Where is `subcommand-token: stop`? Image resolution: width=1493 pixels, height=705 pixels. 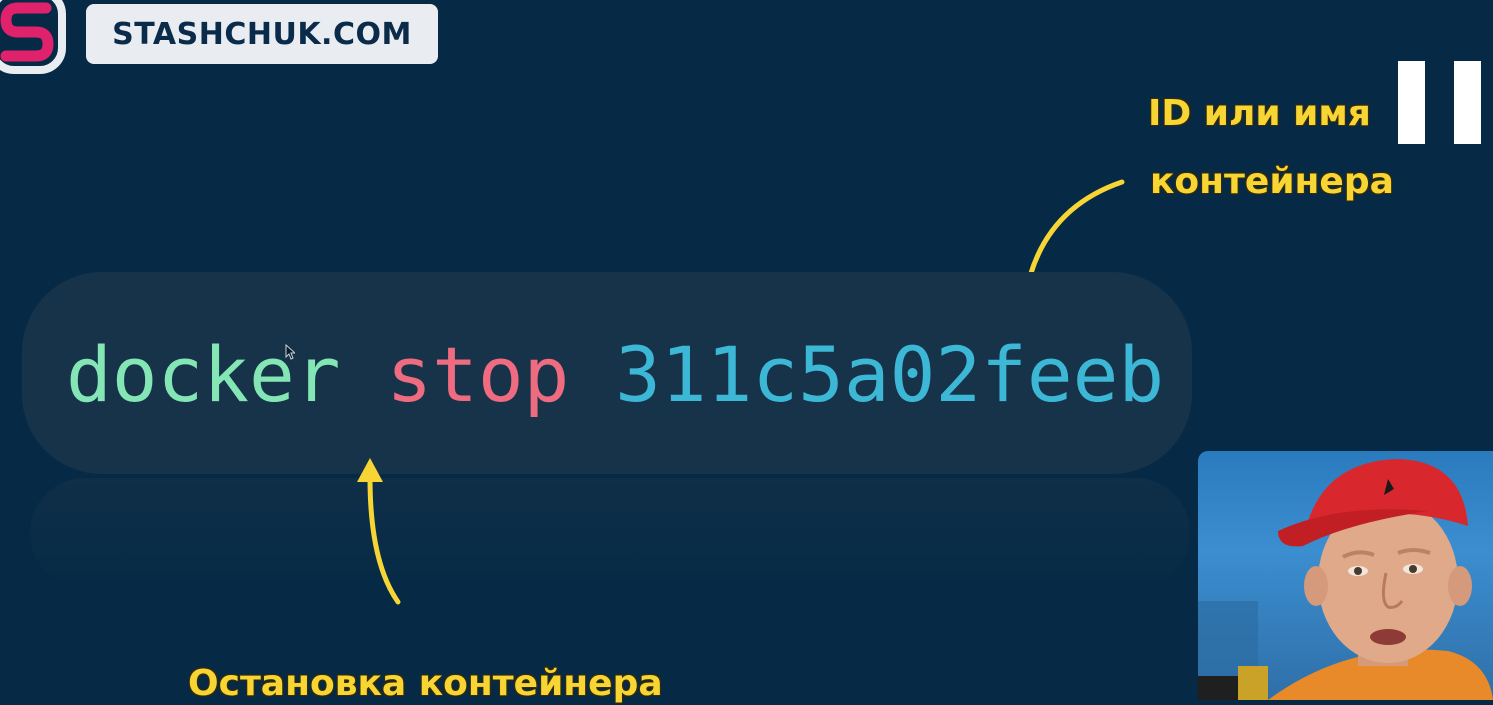
subcommand-token: stop is located at coordinates (478, 374).